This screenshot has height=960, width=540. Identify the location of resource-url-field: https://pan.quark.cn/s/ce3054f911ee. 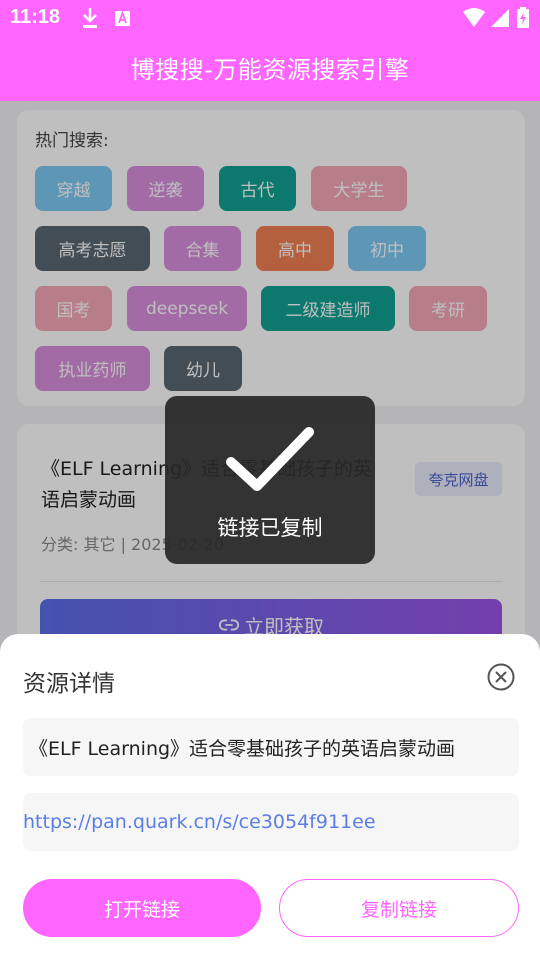
(271, 822).